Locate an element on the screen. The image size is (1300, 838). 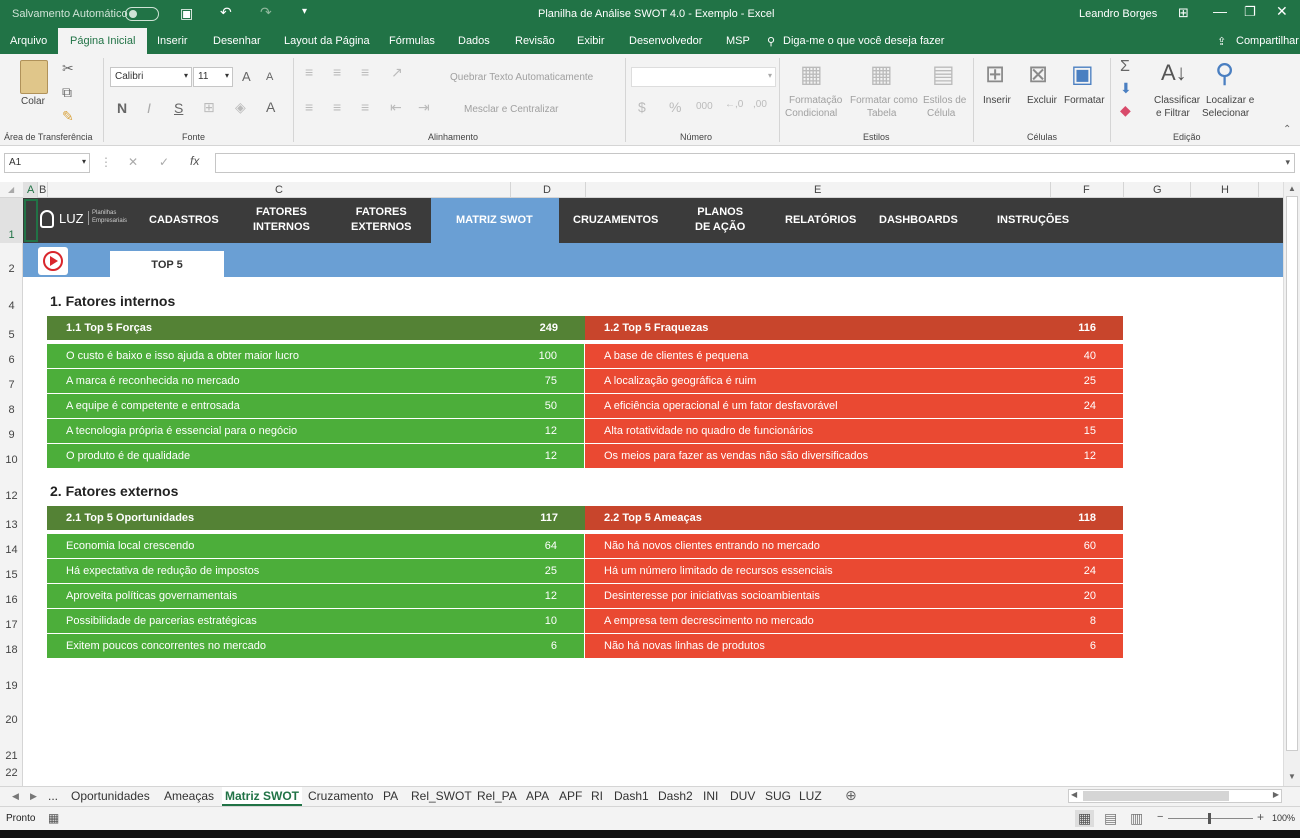
cancel-icon: ✕ is located at coordinates (133, 162).